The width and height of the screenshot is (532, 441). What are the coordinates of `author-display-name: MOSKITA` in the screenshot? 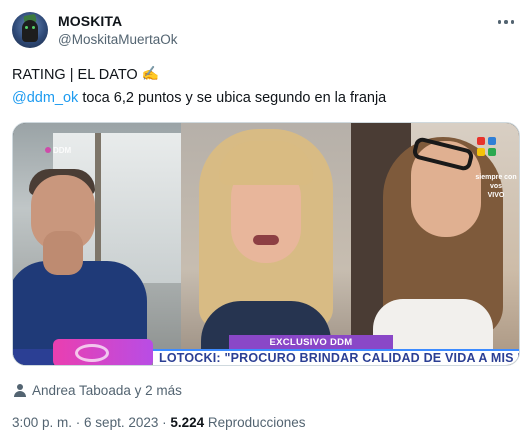 It's located at (90, 21).